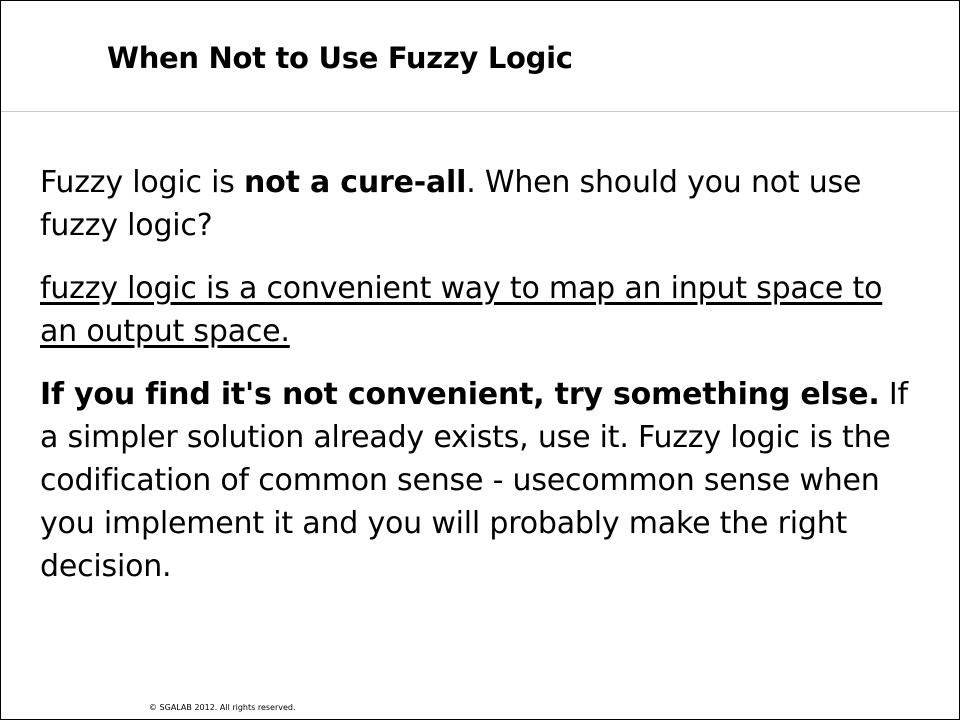 This screenshot has width=960, height=720. I want to click on slide-title: When Not to Use Fuzzy Logic, so click(340, 58).